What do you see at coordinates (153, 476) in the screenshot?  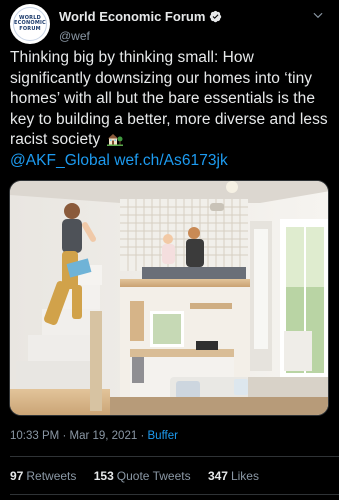 I see `quote-tweets-label: Quote Tweets` at bounding box center [153, 476].